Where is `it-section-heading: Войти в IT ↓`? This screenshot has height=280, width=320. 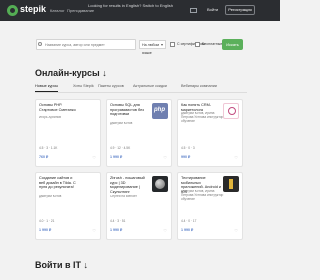
it-section-heading: Войти в IT ↓ is located at coordinates (61, 265).